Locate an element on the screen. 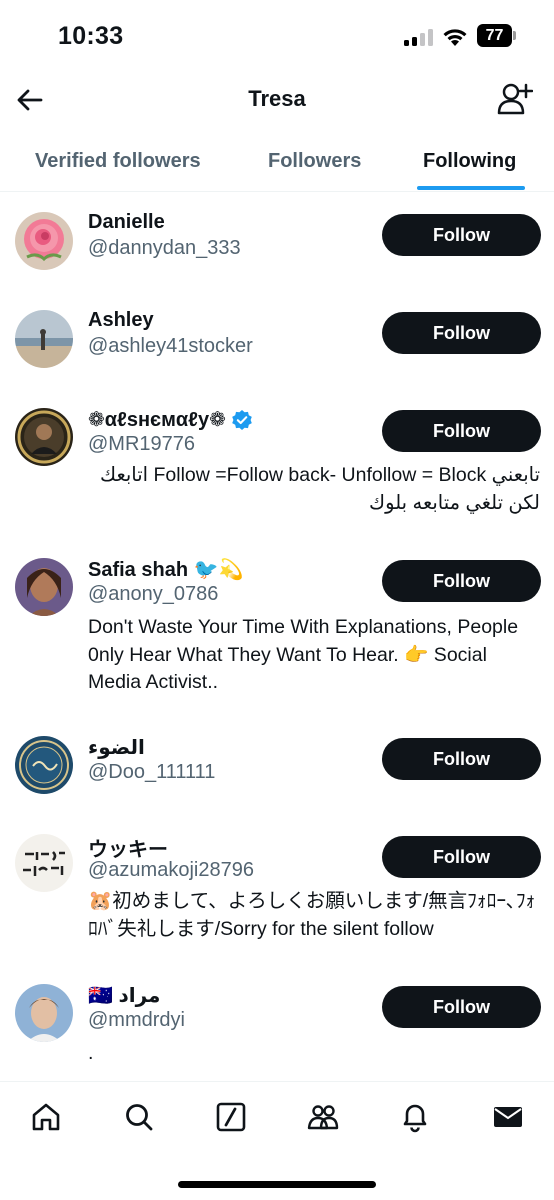  active-tab-indicator is located at coordinates (471, 188).